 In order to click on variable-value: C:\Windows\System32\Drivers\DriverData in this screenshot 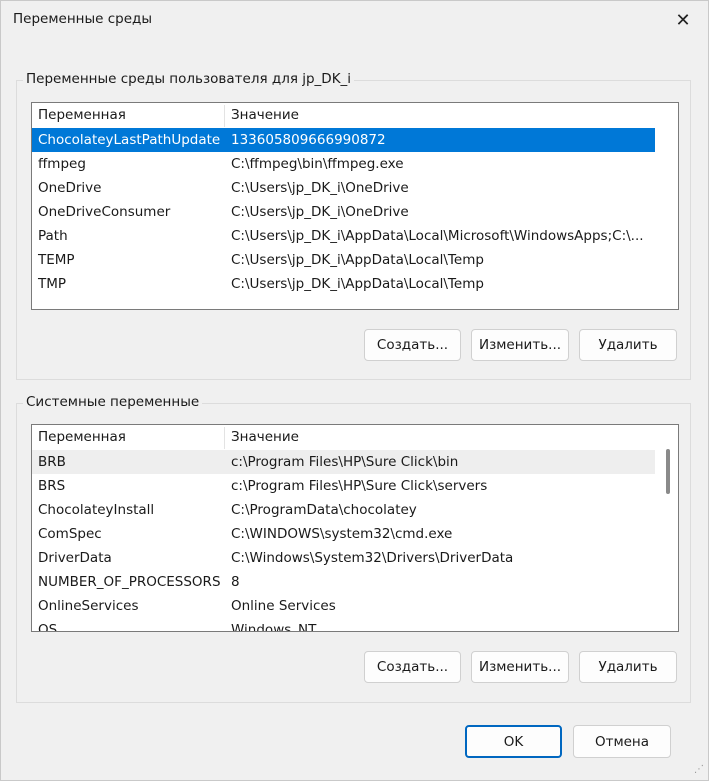, I will do `click(372, 558)`.